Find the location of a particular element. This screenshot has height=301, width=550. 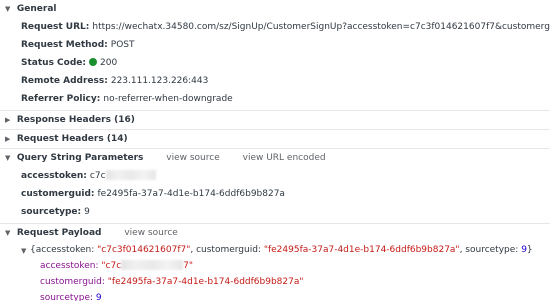

payload-summary-sep2: , sourcetype: is located at coordinates (490, 250).